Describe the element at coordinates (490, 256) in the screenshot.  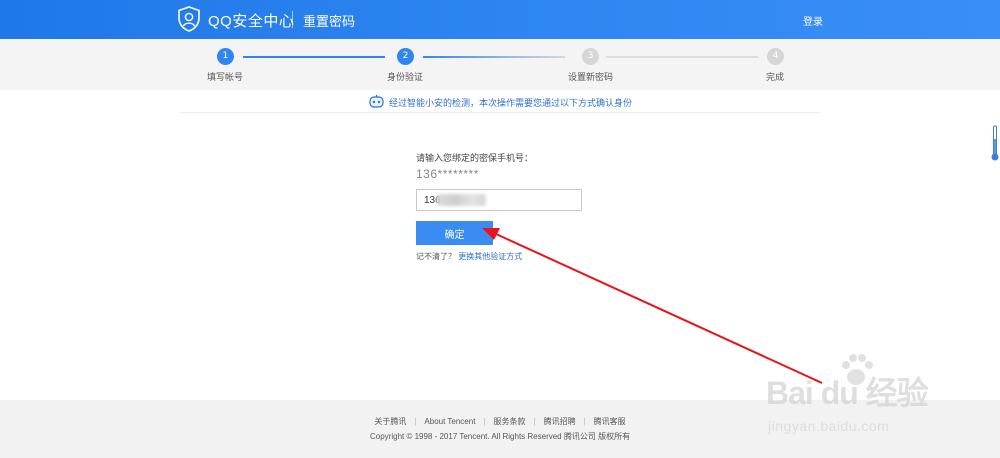
I see `alt-verification-link: 更换其他验证方式` at that location.